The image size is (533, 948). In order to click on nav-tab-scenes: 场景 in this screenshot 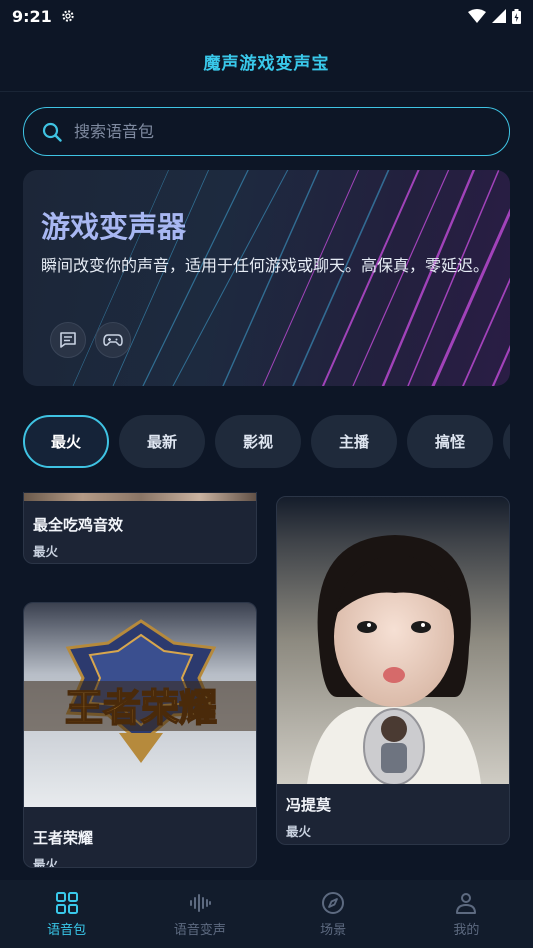, I will do `click(333, 914)`.